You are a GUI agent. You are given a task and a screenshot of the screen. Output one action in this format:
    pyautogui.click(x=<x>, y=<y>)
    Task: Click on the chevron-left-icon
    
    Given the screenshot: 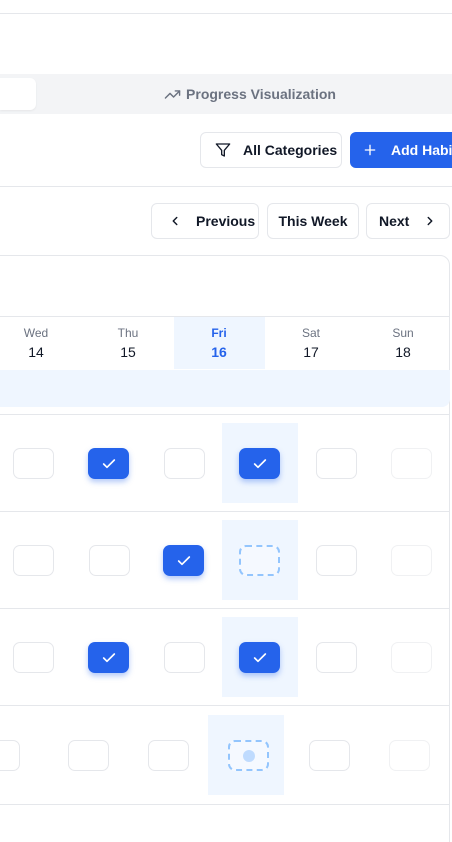 What is the action you would take?
    pyautogui.click(x=175, y=221)
    